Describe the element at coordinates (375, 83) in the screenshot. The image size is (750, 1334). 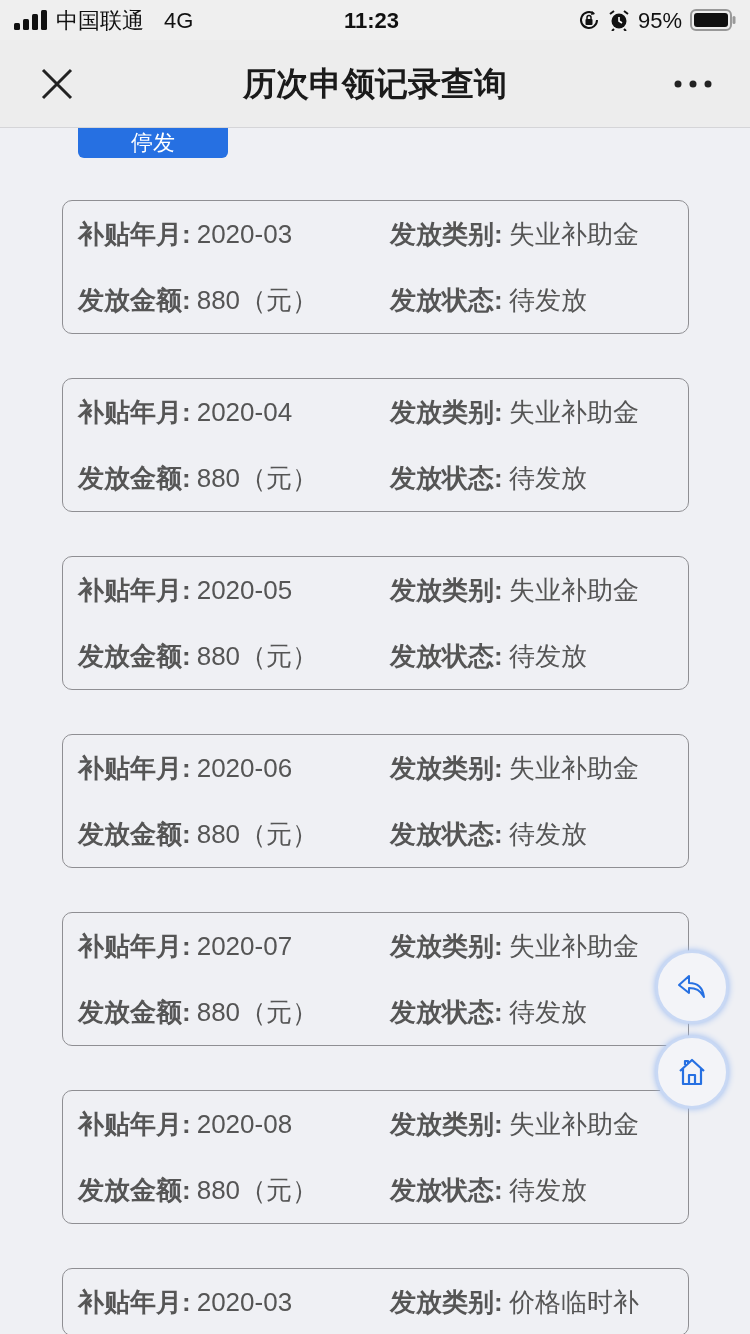
I see `page-title: 历次申领记录查询` at that location.